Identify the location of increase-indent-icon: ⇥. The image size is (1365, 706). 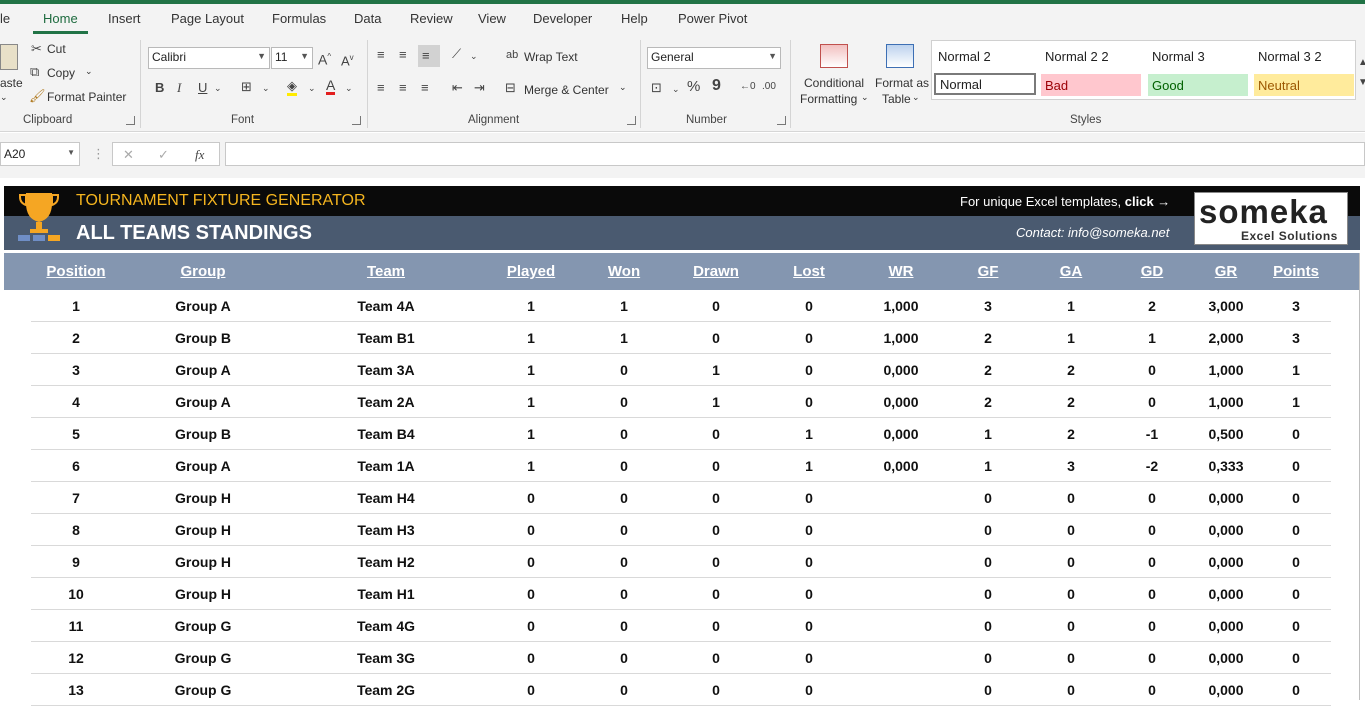
(479, 88).